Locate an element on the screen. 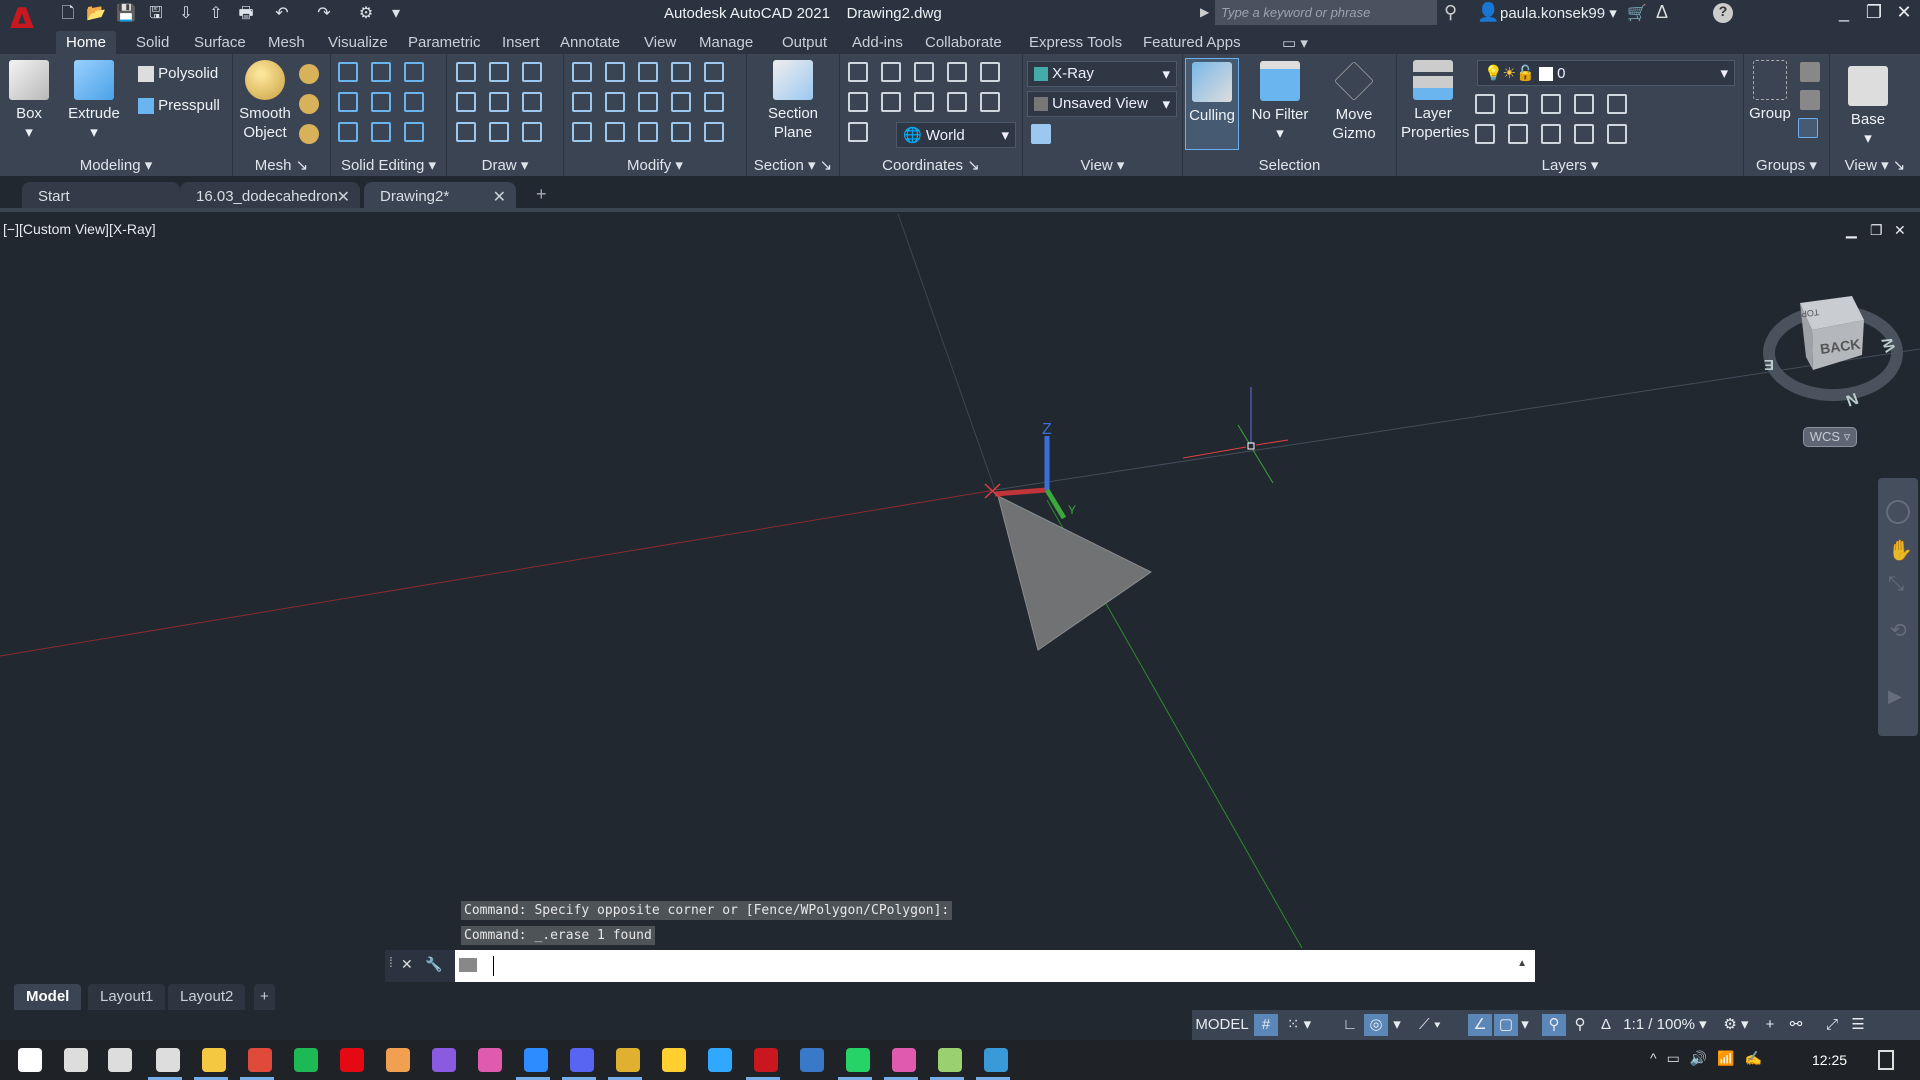 This screenshot has width=1920, height=1080. restore-button: ❐ is located at coordinates (1874, 12).